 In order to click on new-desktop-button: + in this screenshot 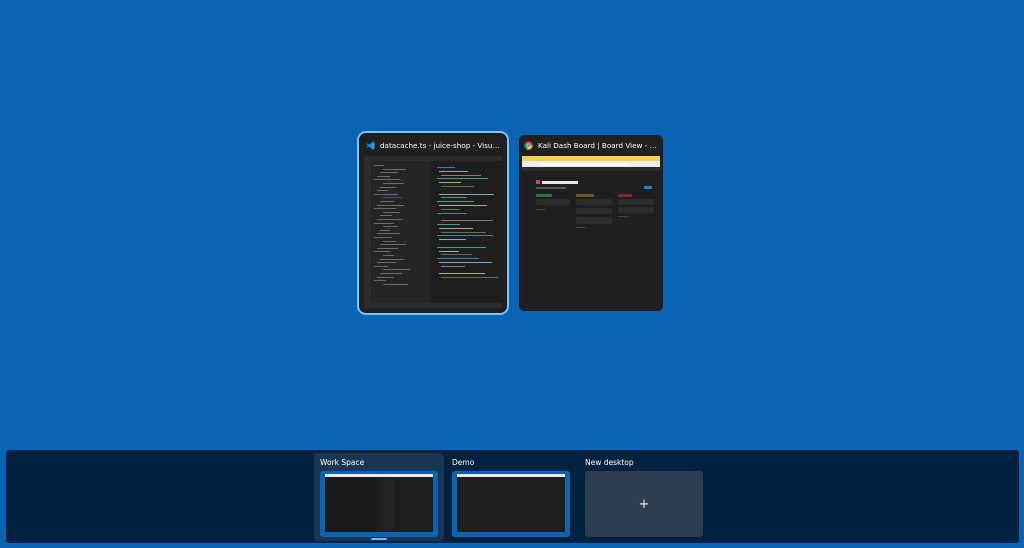, I will do `click(644, 504)`.